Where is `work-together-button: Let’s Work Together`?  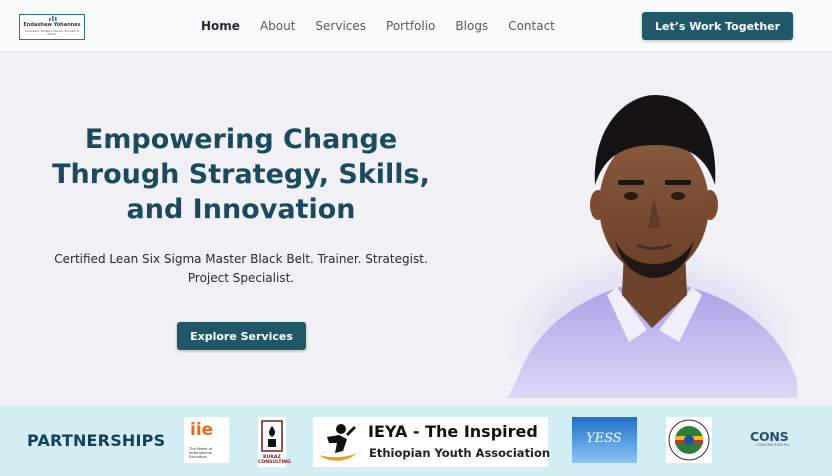 work-together-button: Let’s Work Together is located at coordinates (717, 26).